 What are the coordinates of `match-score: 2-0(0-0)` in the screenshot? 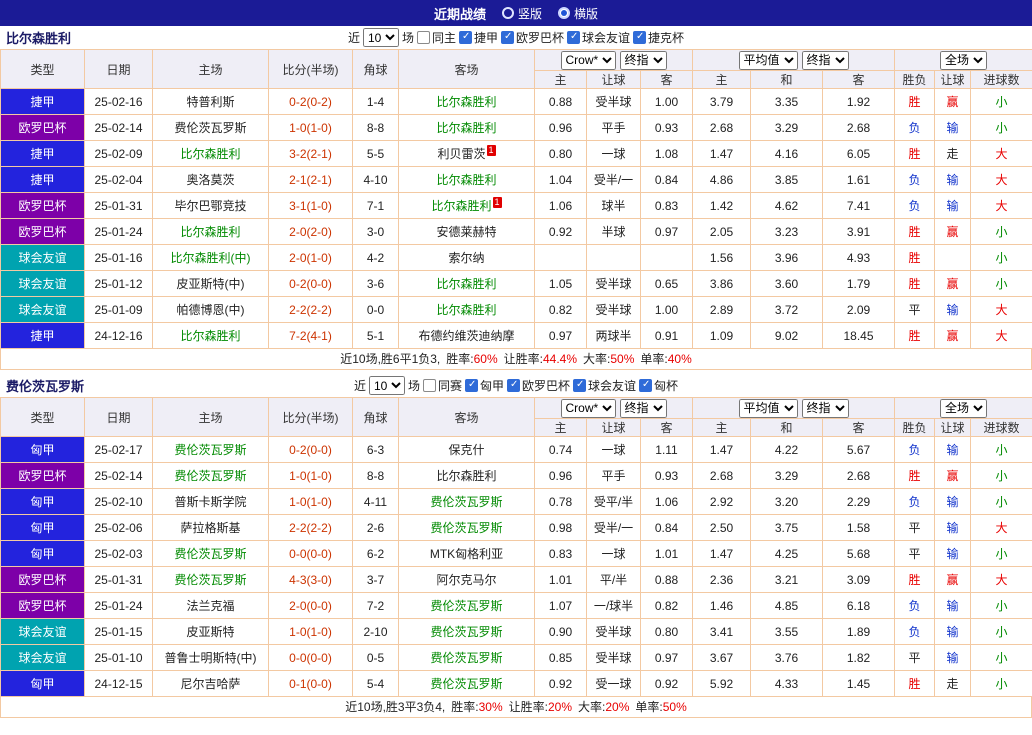 It's located at (310, 605).